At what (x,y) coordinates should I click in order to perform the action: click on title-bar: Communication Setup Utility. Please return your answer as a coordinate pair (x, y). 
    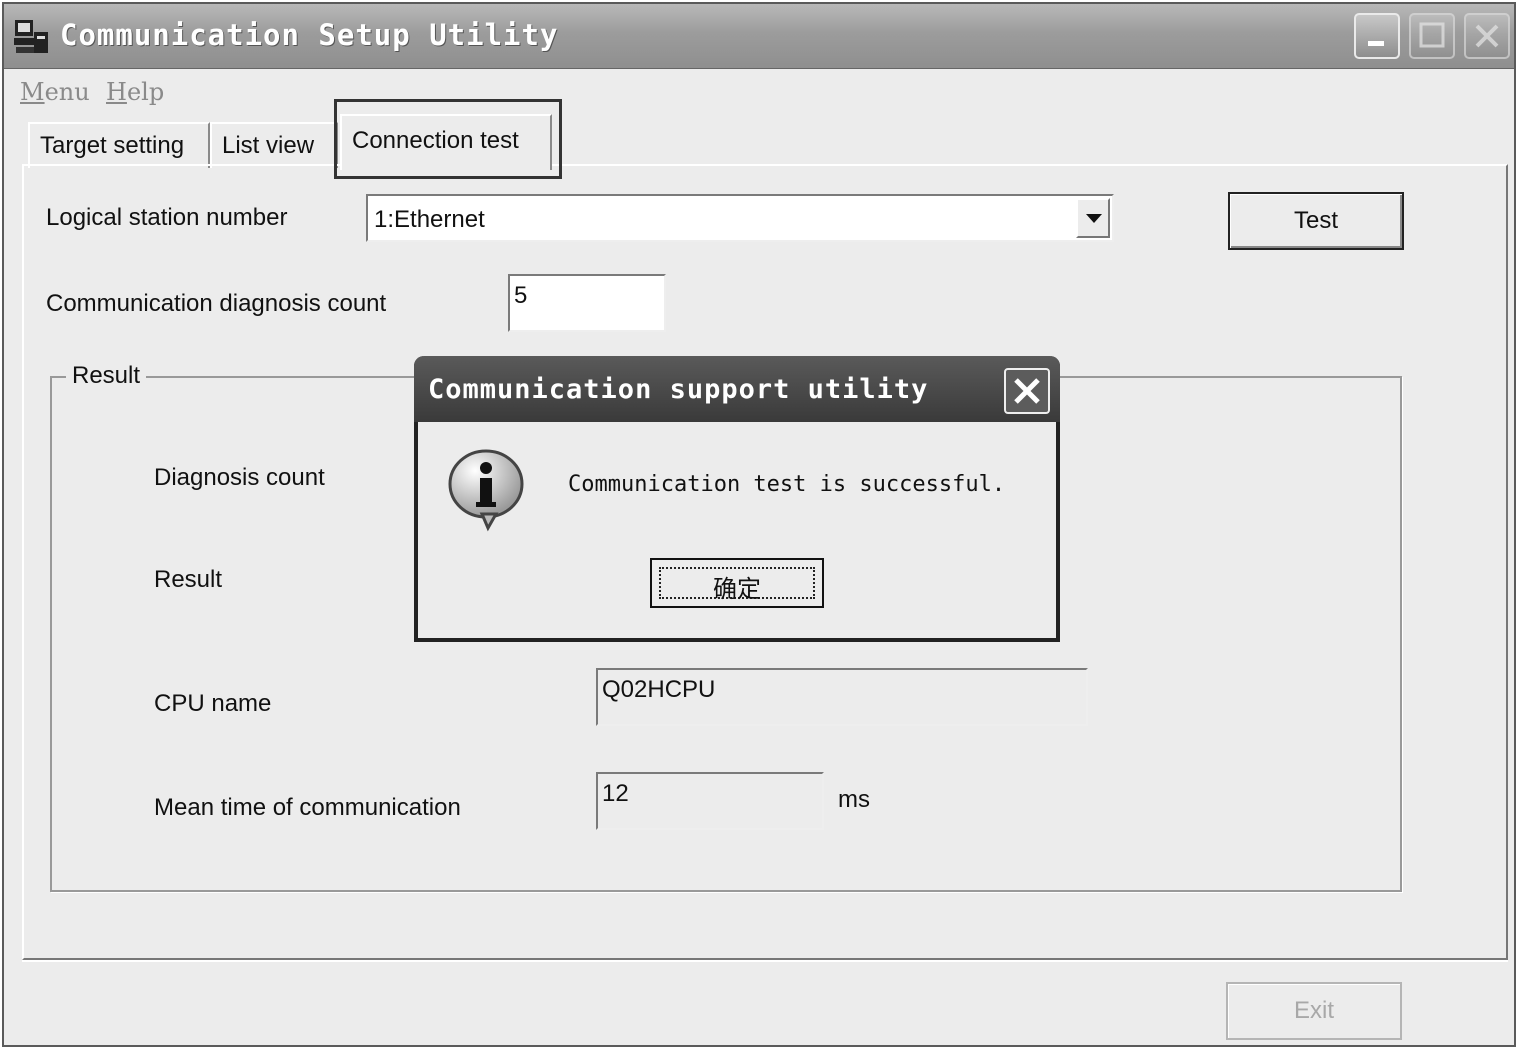
    Looking at the image, I should click on (759, 36).